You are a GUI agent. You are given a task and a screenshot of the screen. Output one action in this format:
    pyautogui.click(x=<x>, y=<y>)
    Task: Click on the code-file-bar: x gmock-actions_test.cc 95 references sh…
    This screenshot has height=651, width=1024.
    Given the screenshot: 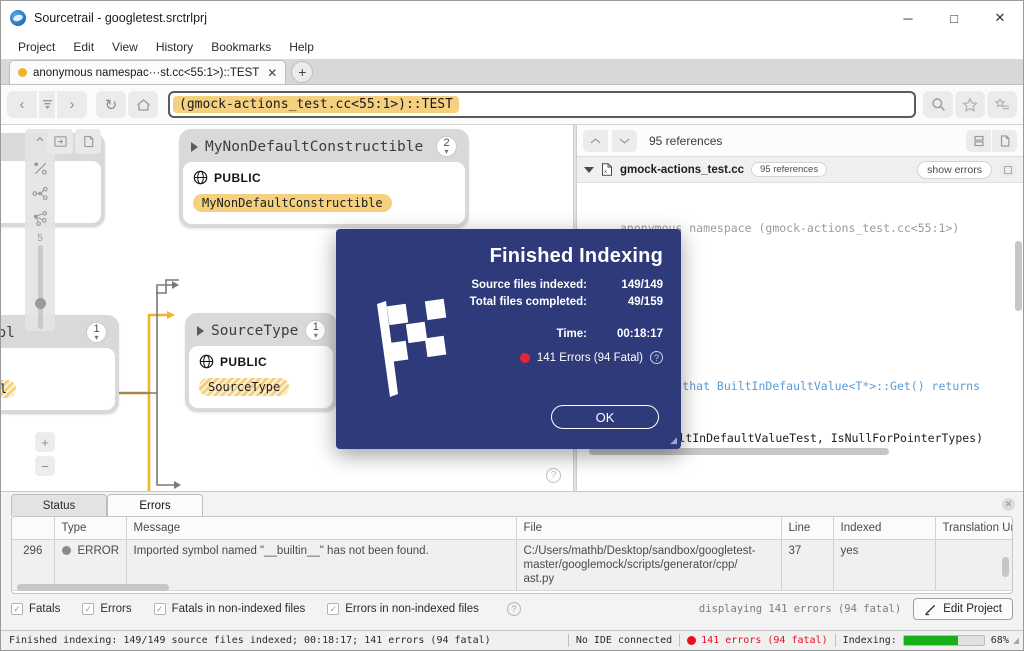 What is the action you would take?
    pyautogui.click(x=800, y=170)
    